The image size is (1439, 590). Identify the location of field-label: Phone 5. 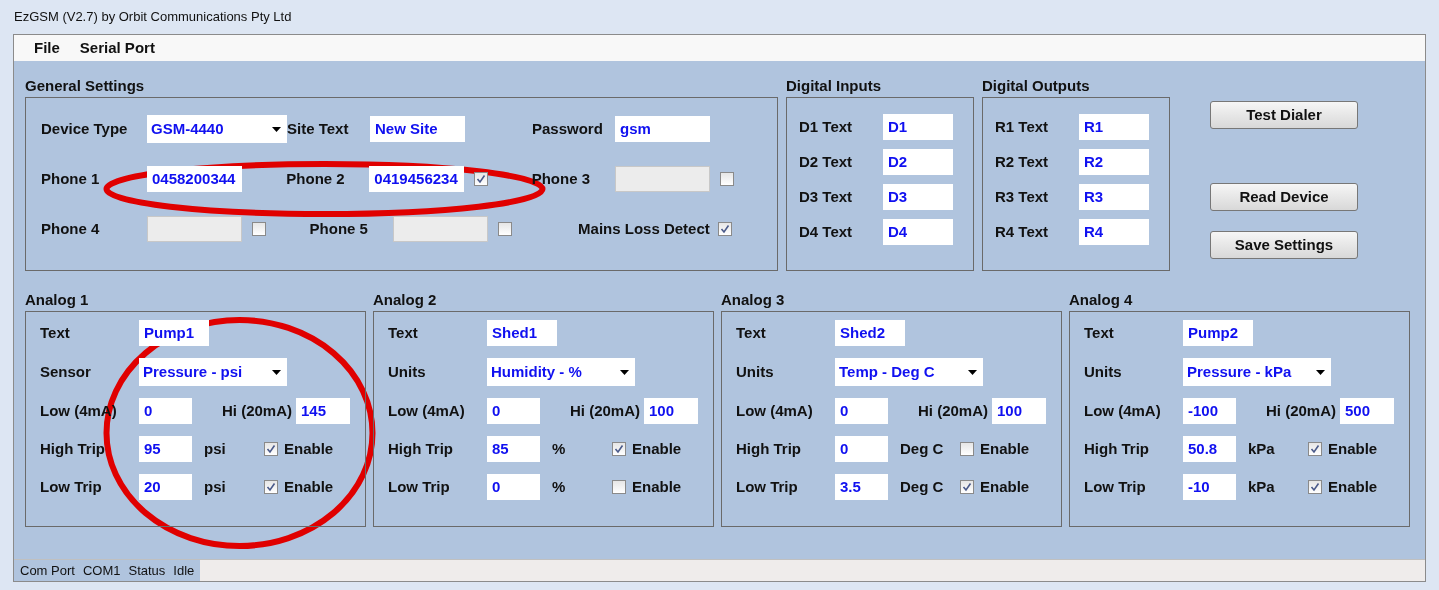
(339, 228).